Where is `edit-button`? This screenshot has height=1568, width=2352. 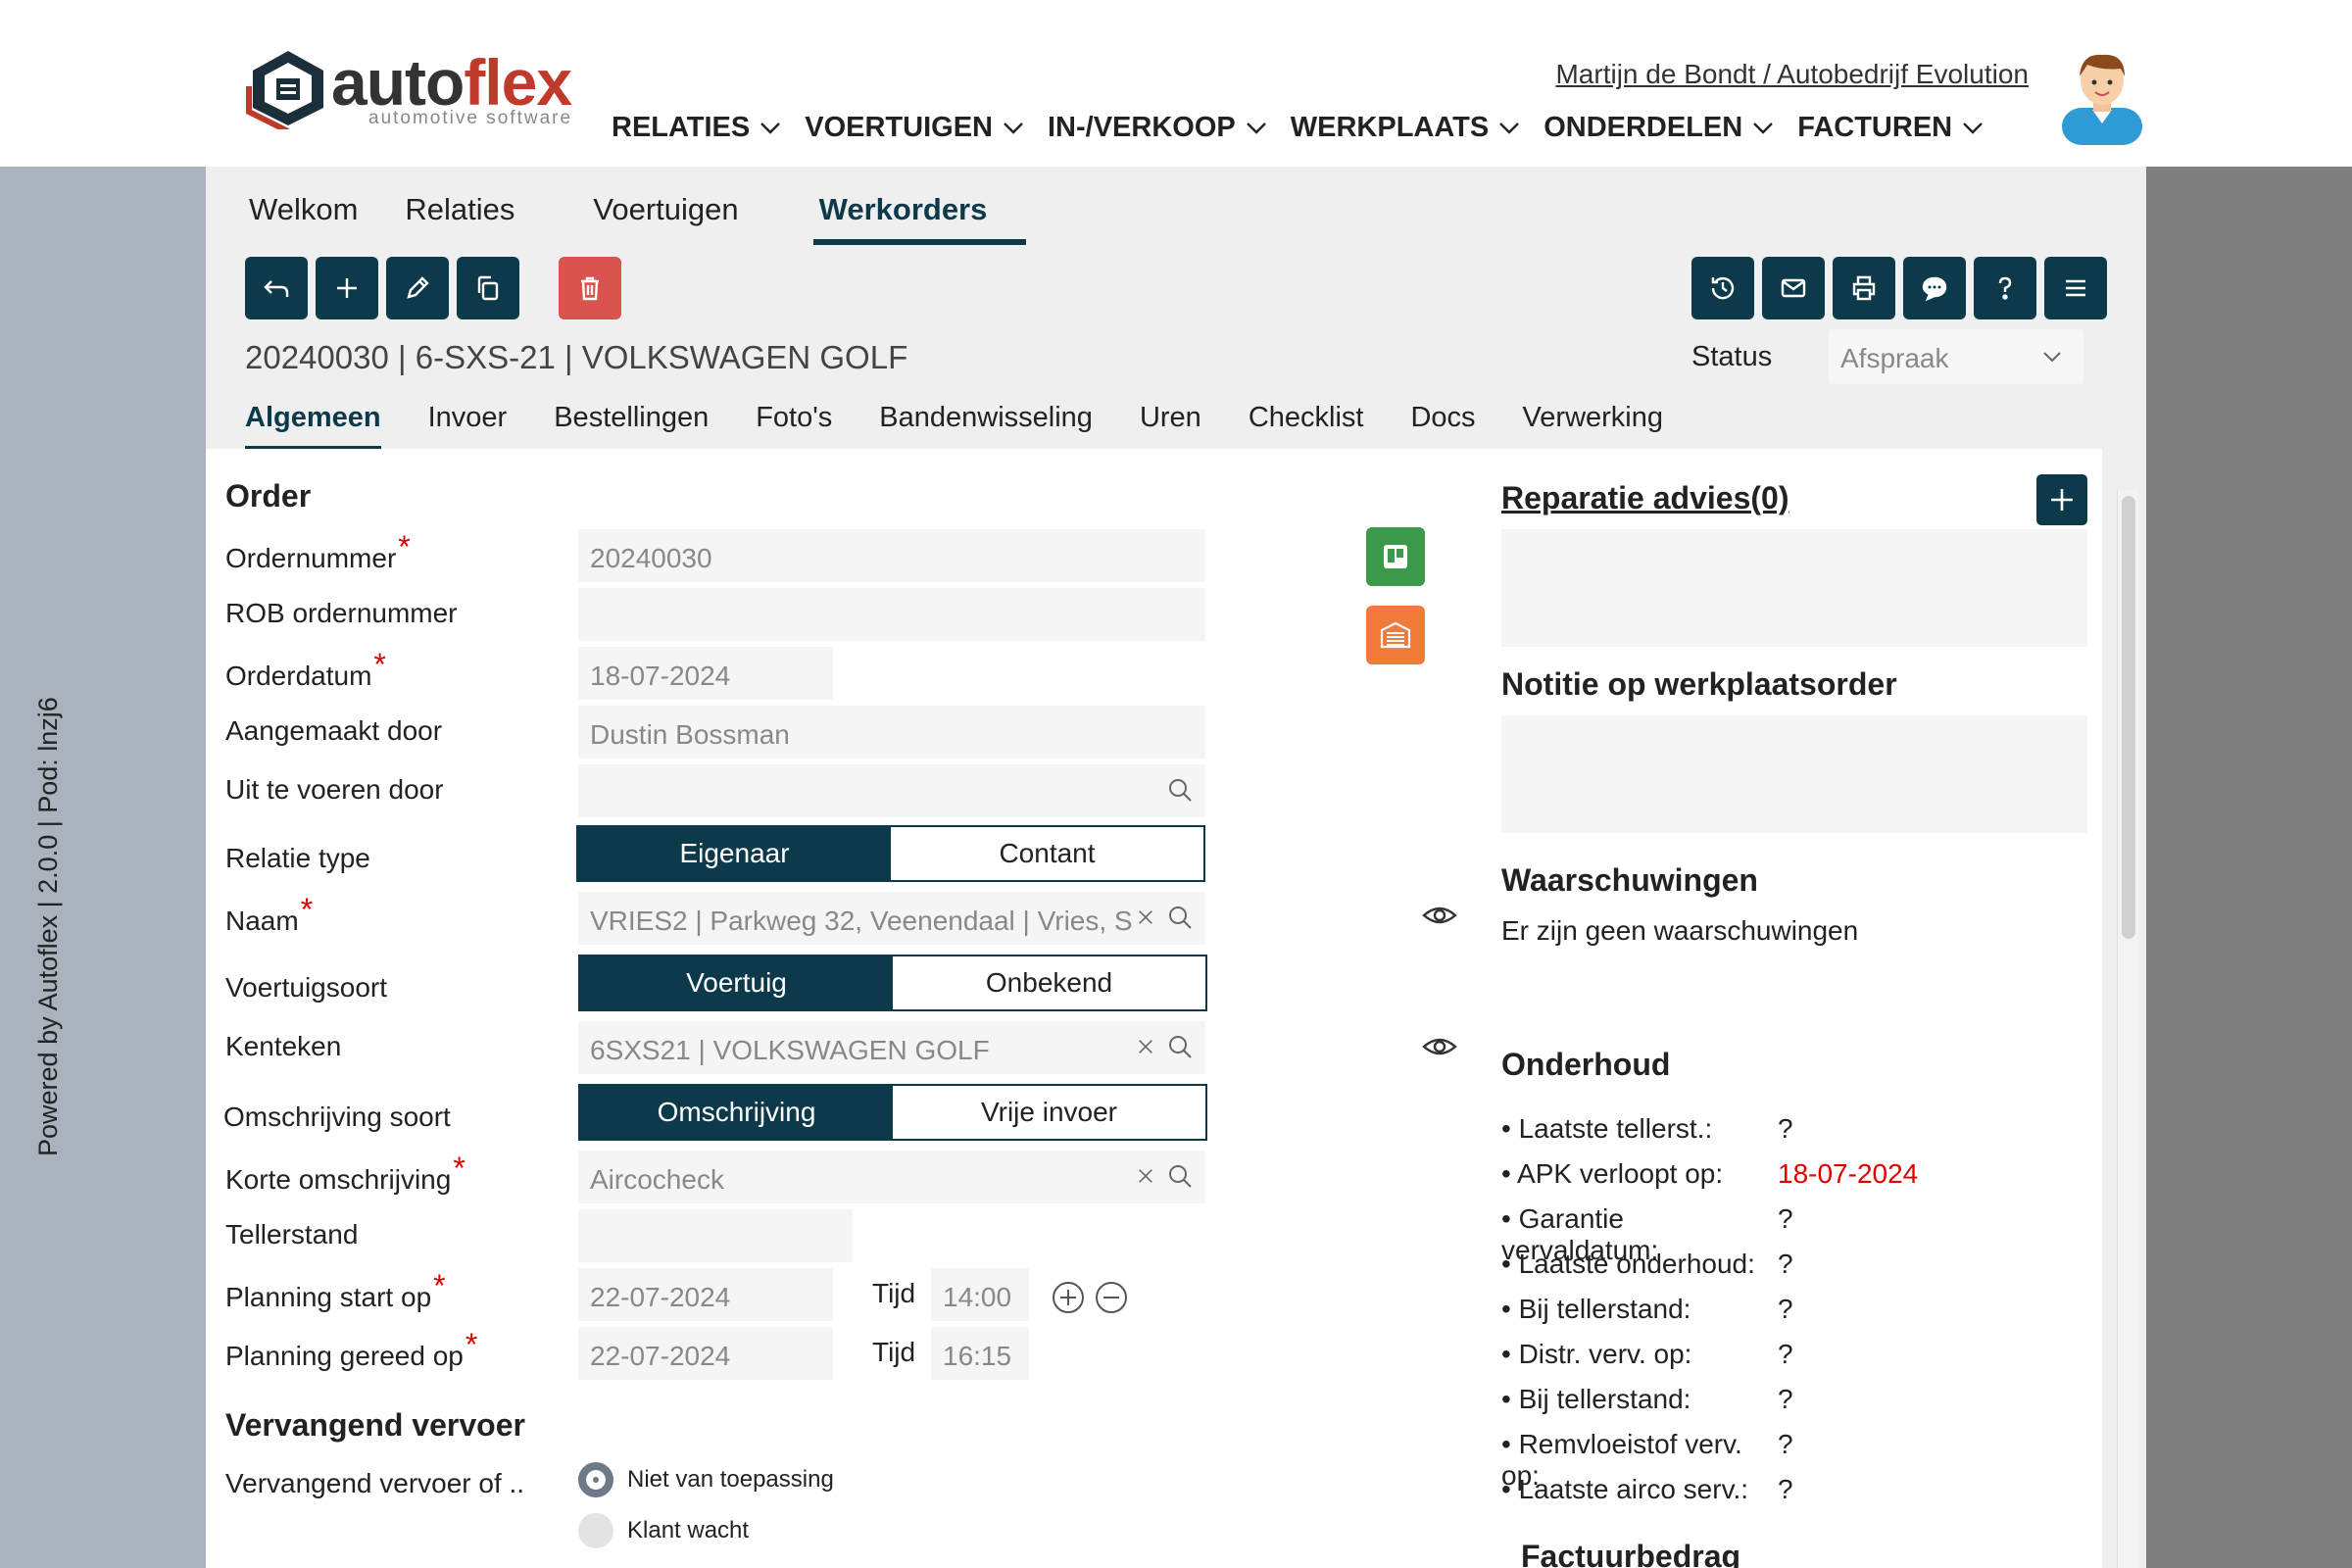
edit-button is located at coordinates (417, 288).